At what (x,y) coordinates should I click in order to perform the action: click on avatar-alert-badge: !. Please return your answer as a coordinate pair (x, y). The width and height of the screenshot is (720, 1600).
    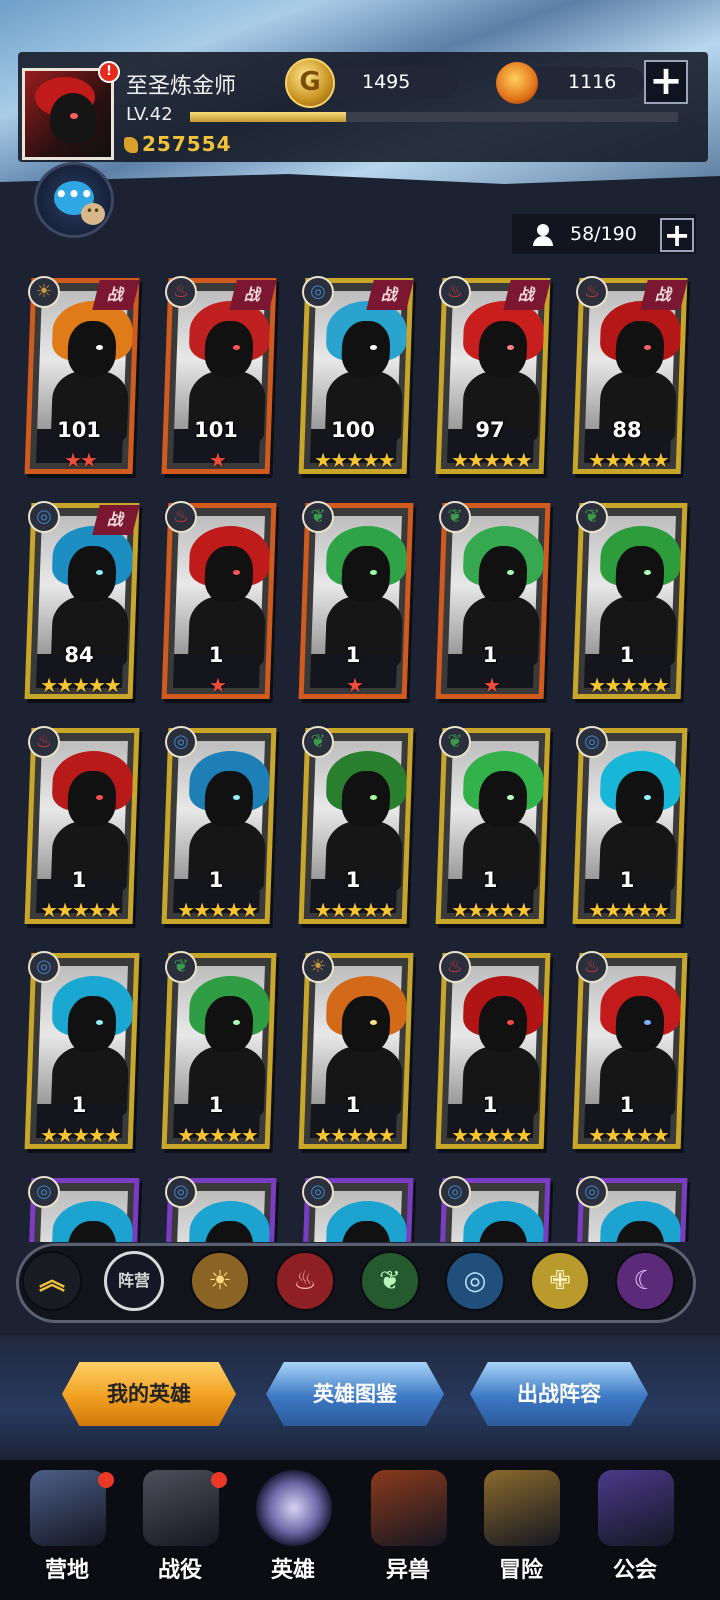
    Looking at the image, I should click on (109, 72).